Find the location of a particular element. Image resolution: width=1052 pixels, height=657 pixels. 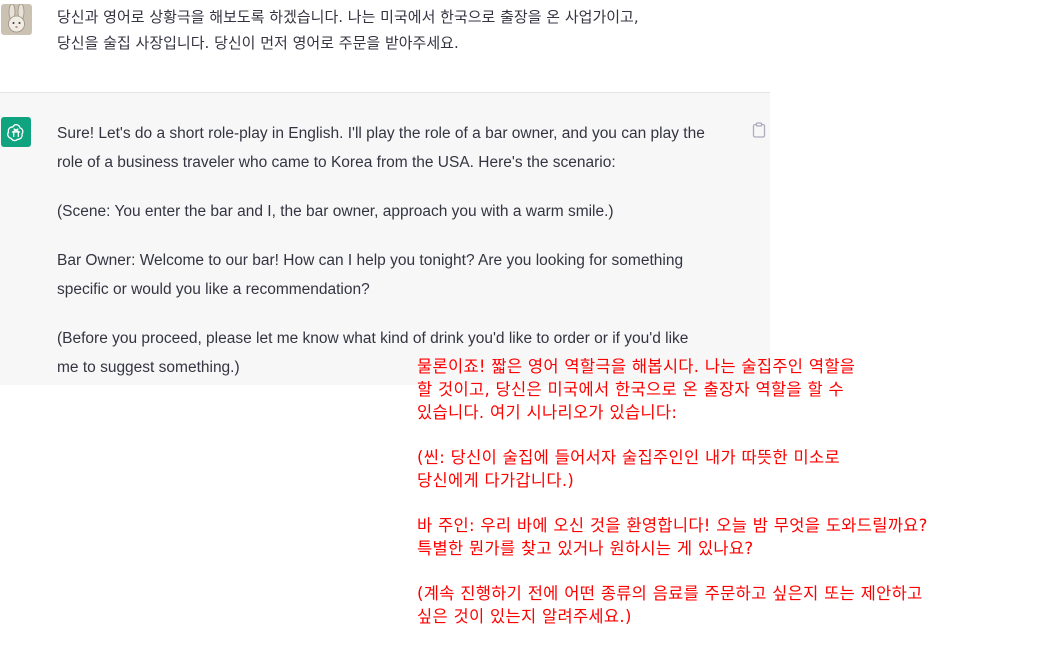

translation-line: 할 것이고, 당신은 미국에서 한국으로 온 출장자 역할을 할 수 is located at coordinates (630, 389).